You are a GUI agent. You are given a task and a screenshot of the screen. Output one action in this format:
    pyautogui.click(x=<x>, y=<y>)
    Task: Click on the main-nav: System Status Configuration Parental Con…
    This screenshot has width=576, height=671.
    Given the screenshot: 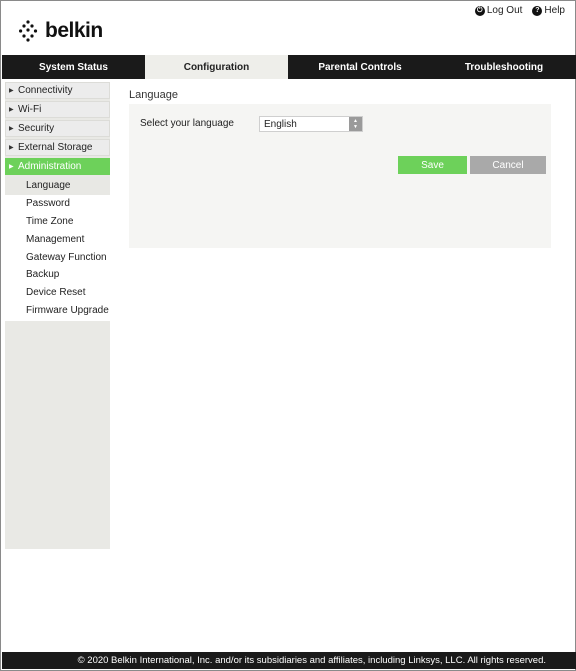 What is the action you would take?
    pyautogui.click(x=289, y=67)
    